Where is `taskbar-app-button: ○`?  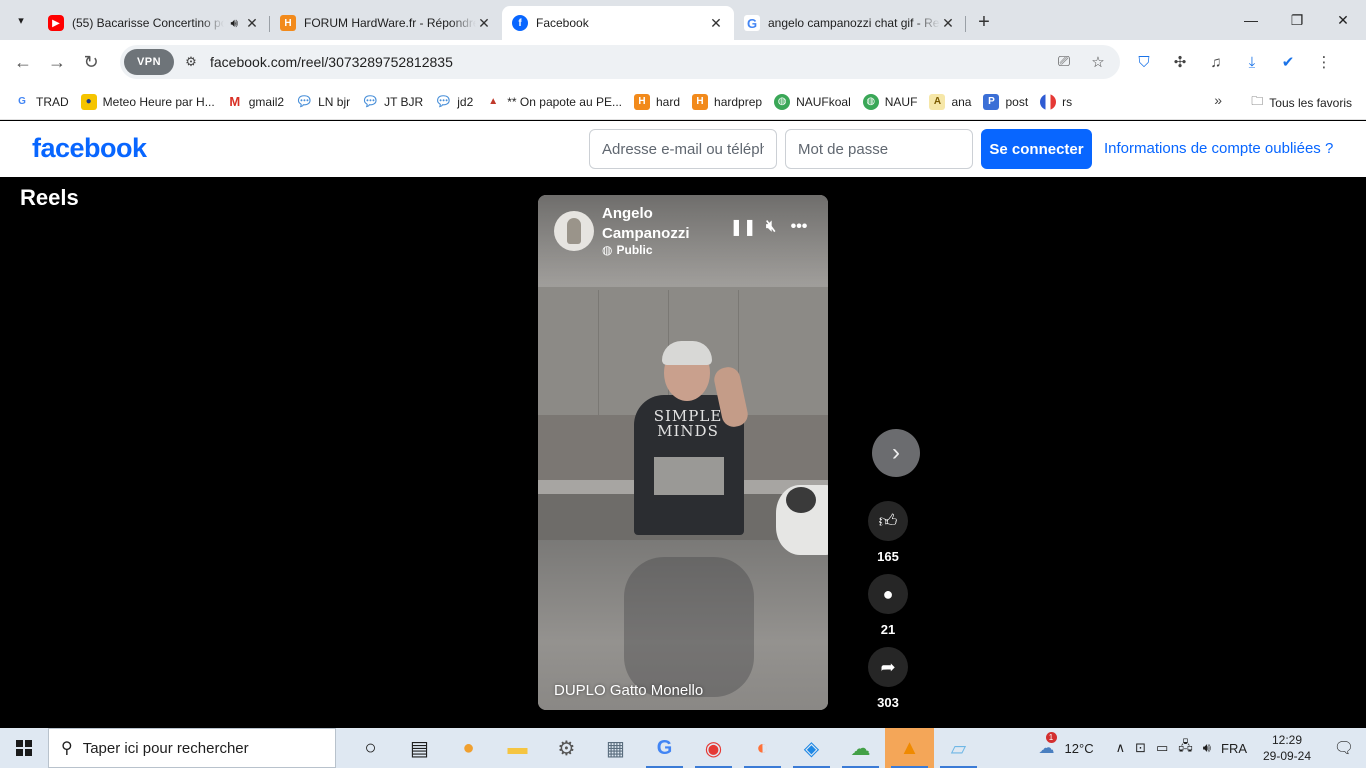 taskbar-app-button: ○ is located at coordinates (370, 748).